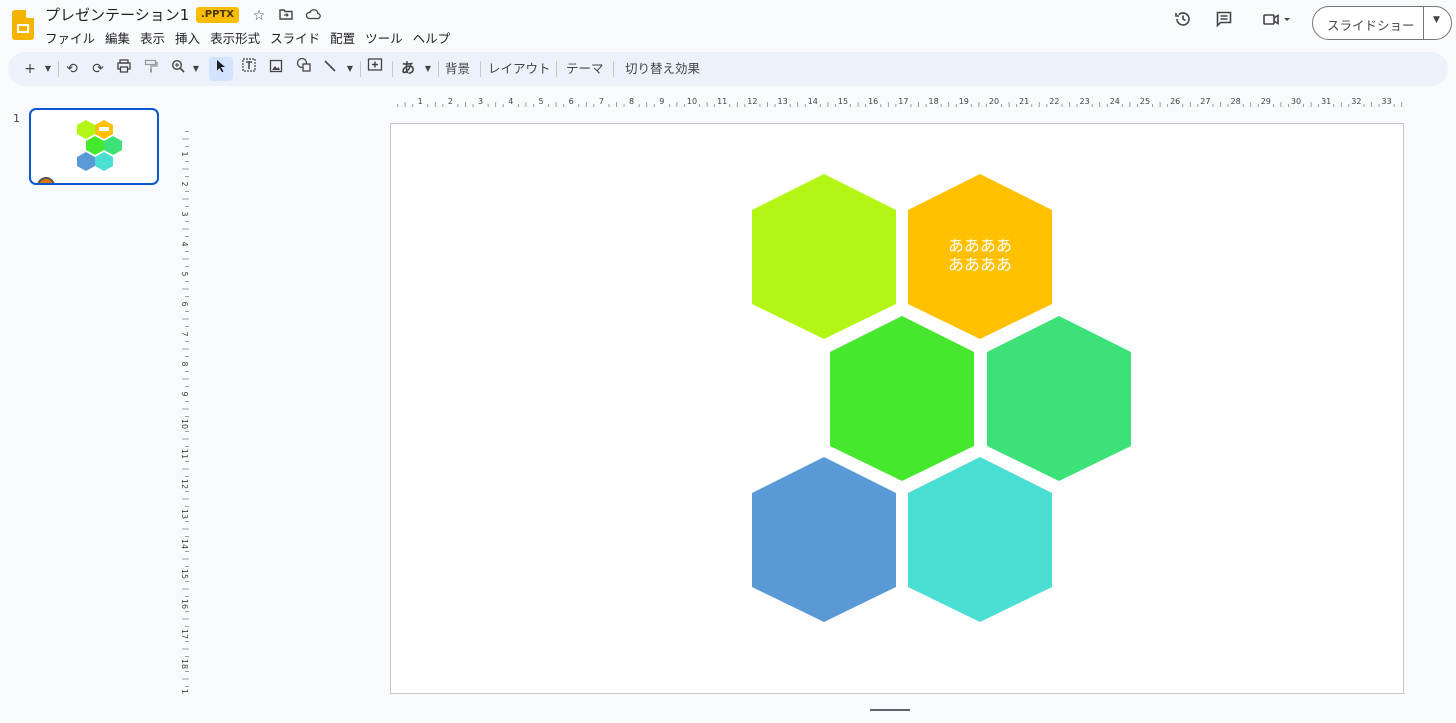 The width and height of the screenshot is (1456, 723). I want to click on thumb-hex-green, so click(95, 145).